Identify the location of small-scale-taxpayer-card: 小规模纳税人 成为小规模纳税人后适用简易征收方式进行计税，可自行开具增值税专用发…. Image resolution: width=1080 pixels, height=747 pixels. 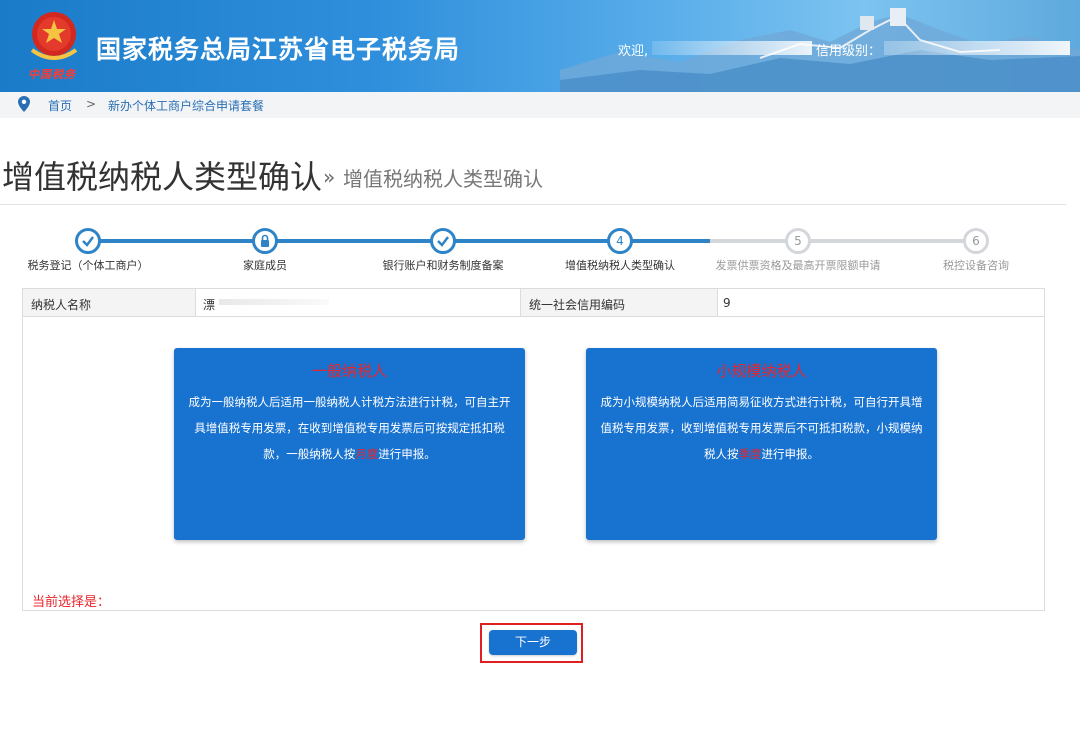
(761, 444).